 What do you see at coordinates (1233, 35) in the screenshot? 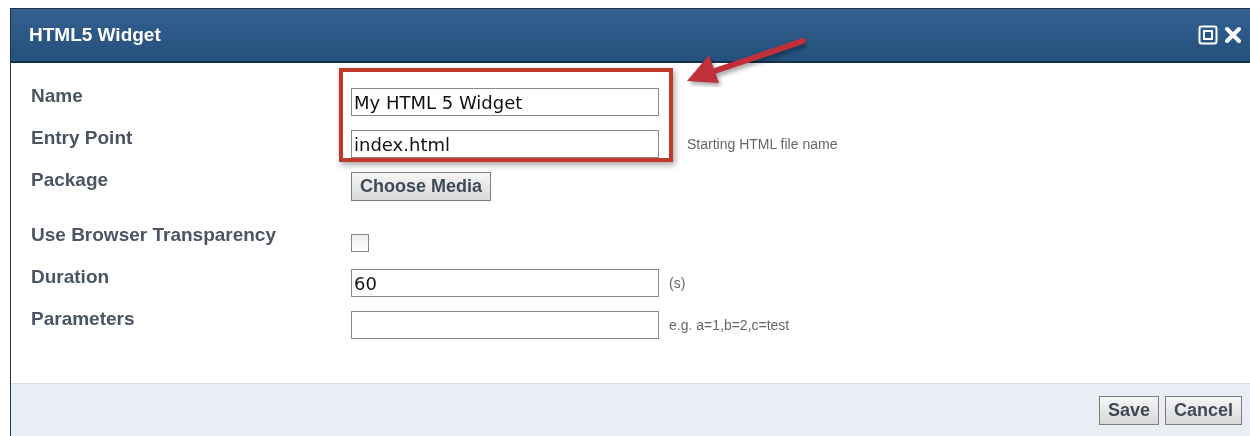
I see `close-icon` at bounding box center [1233, 35].